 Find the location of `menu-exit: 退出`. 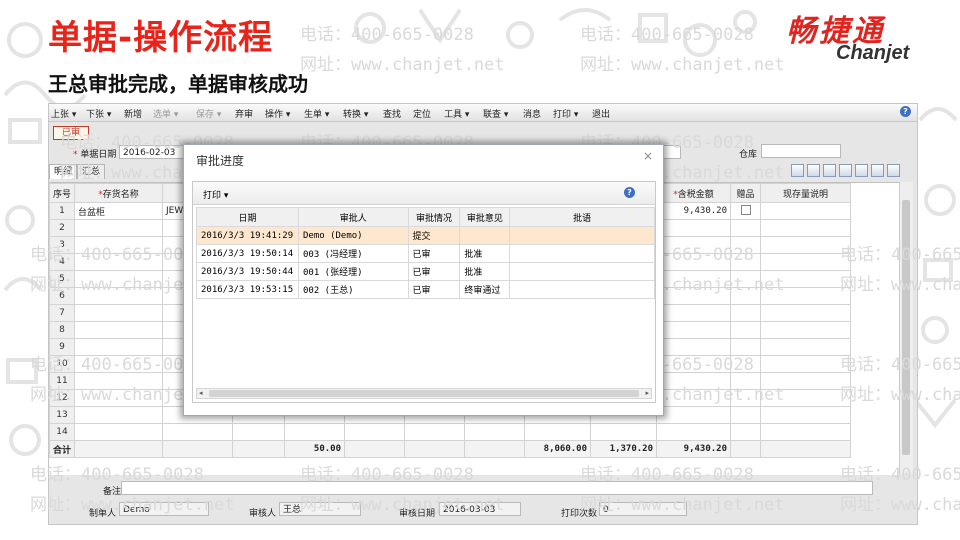

menu-exit: 退出 is located at coordinates (601, 113).